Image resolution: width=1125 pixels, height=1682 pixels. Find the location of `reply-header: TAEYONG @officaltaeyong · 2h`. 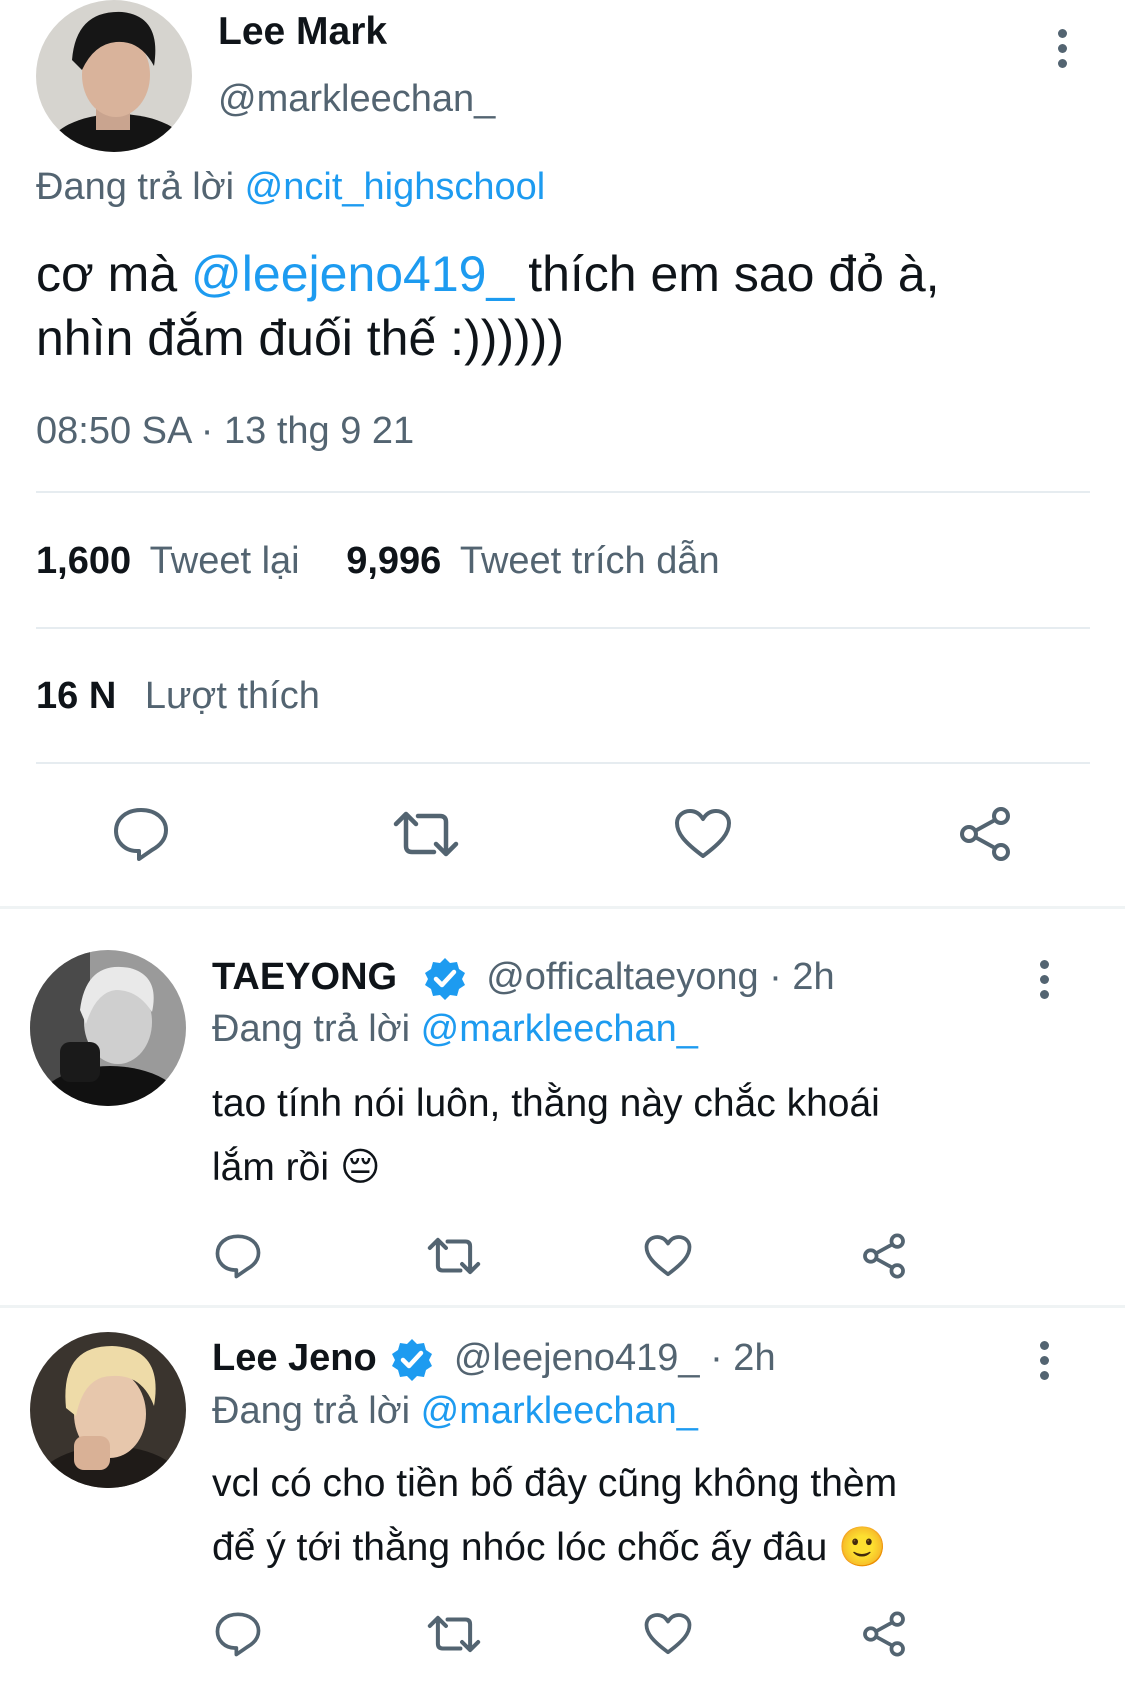

reply-header: TAEYONG @officaltaeyong · 2h is located at coordinates (523, 979).